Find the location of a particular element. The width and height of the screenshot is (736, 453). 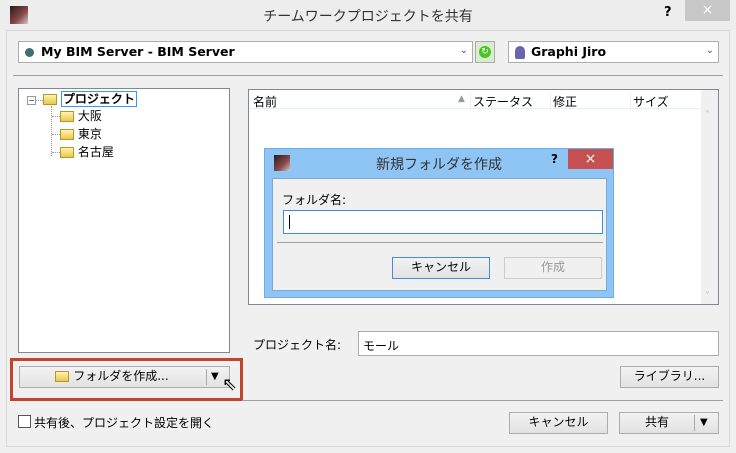

refresh-icon: ↻ is located at coordinates (485, 52).